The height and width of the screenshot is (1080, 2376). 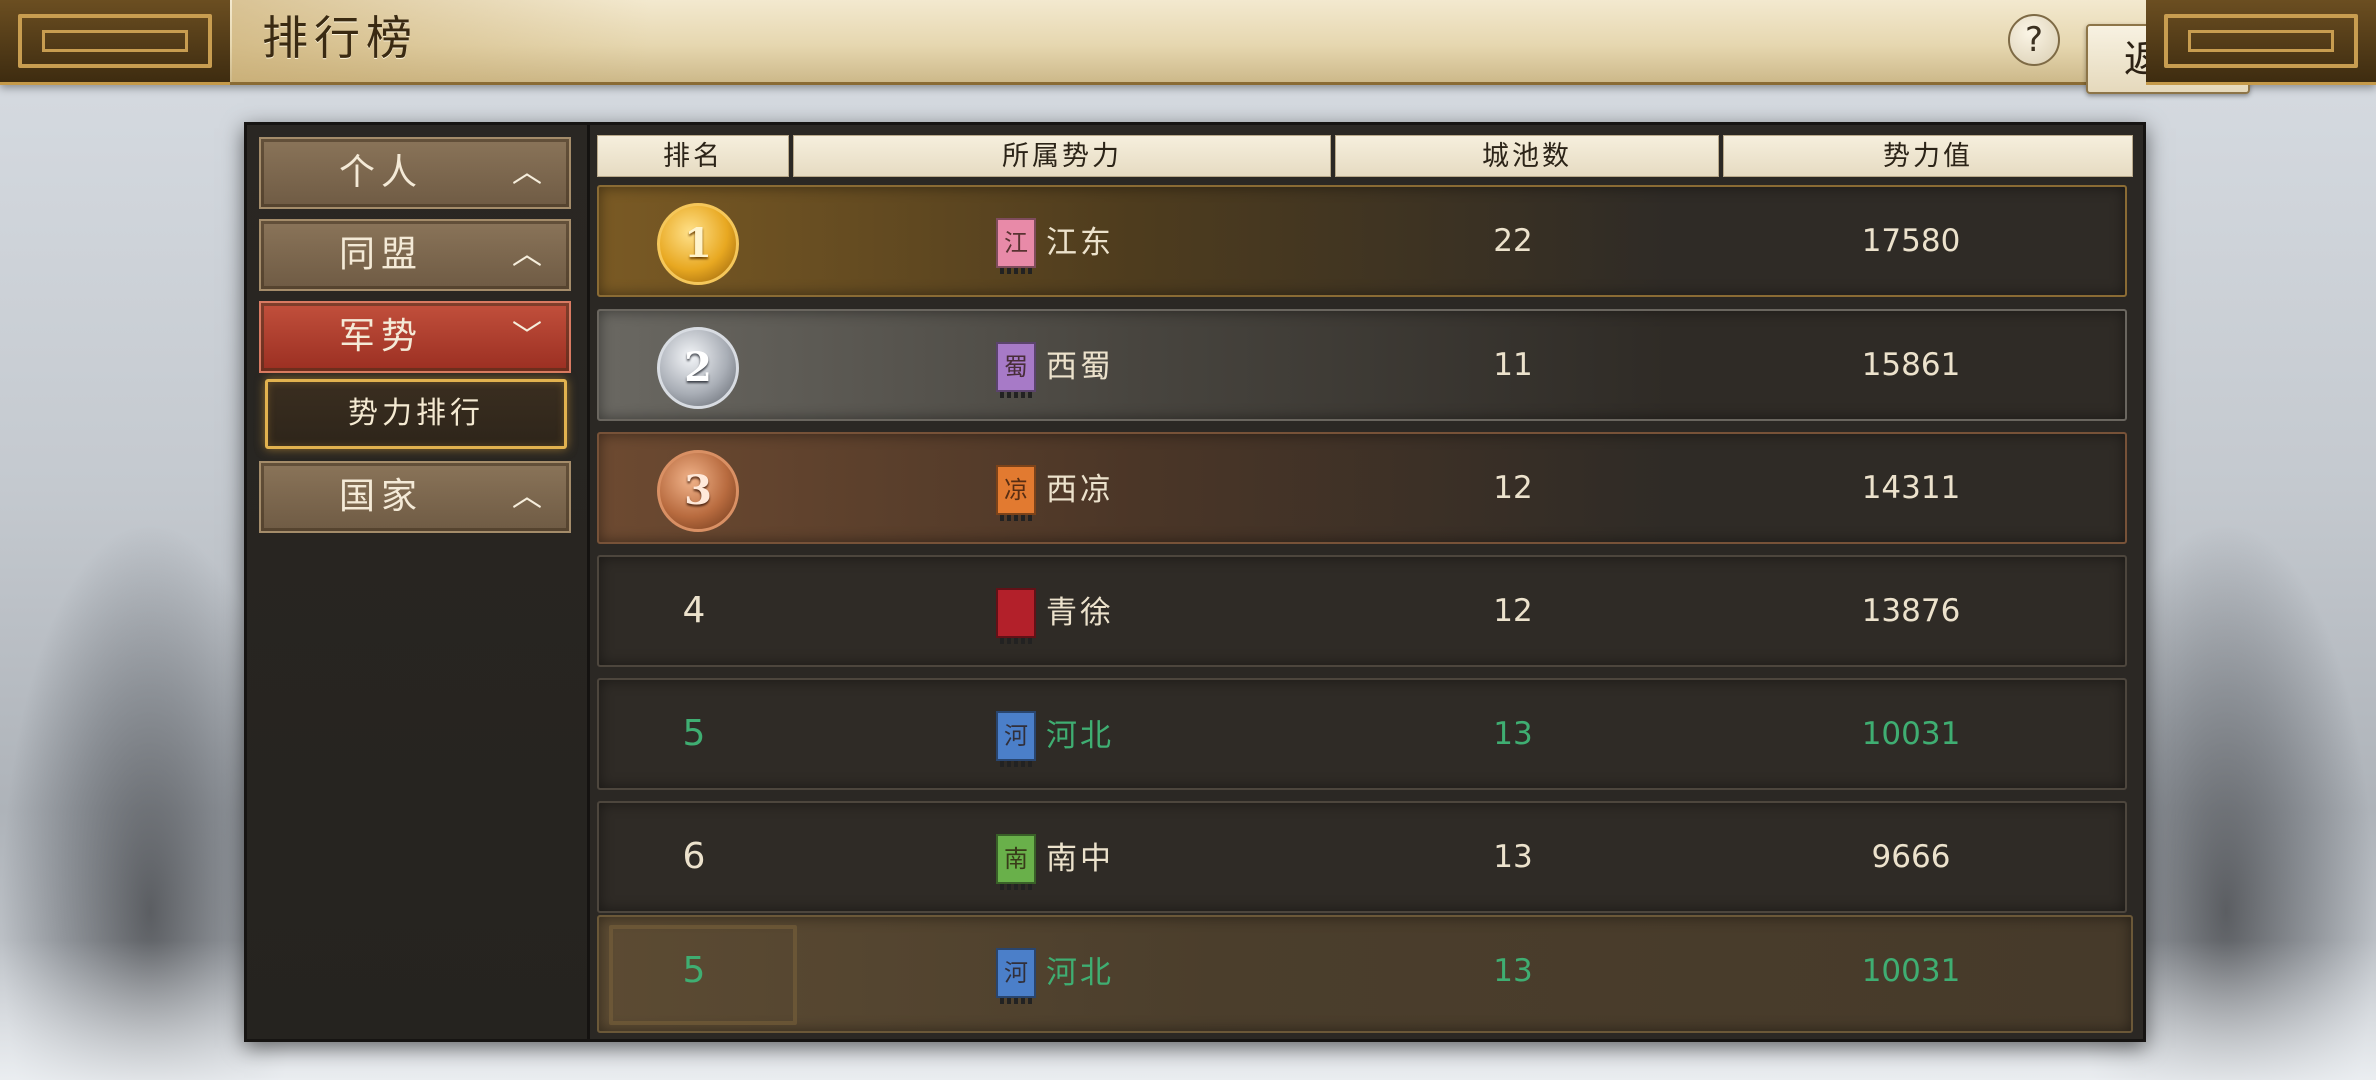 I want to click on header-faction: 所属势力, so click(x=1062, y=156).